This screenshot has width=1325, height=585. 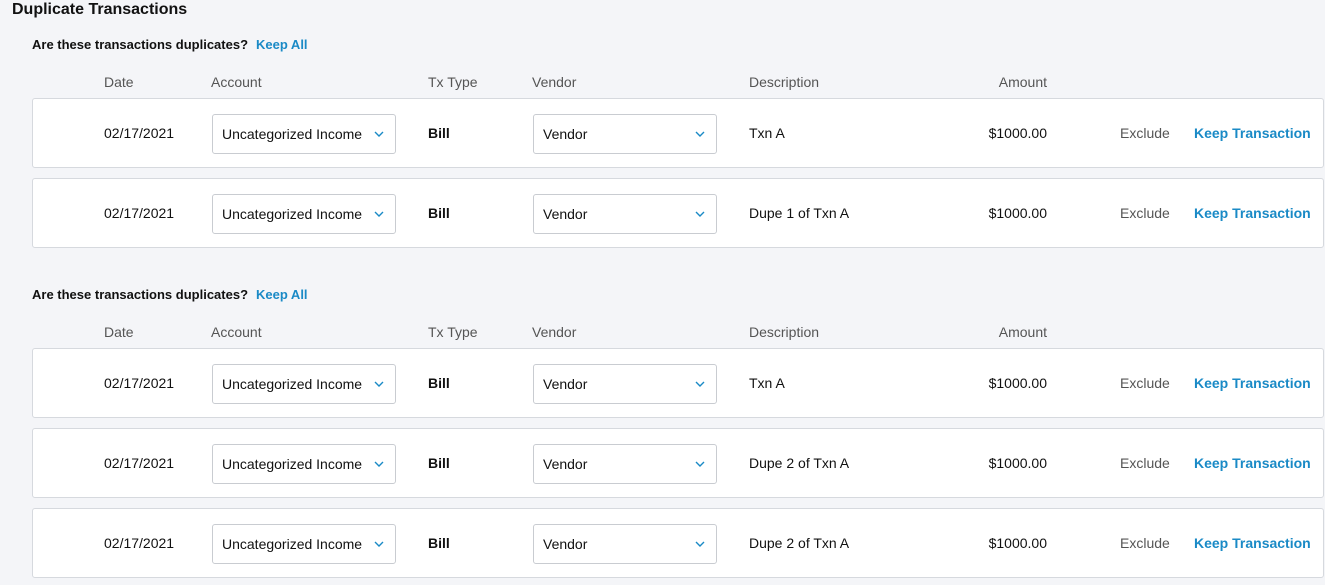 I want to click on page-title: Duplicate Transactions, so click(x=100, y=9).